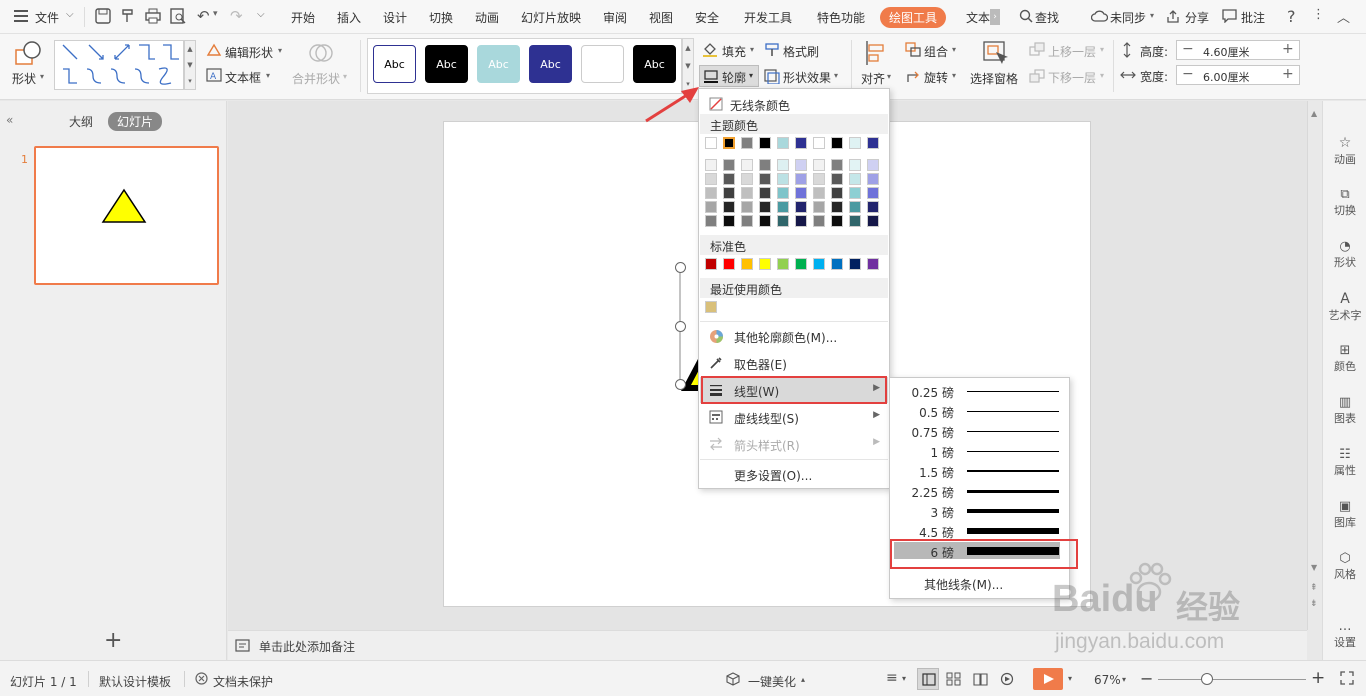  I want to click on zoom-slider-thumb, so click(1207, 679).